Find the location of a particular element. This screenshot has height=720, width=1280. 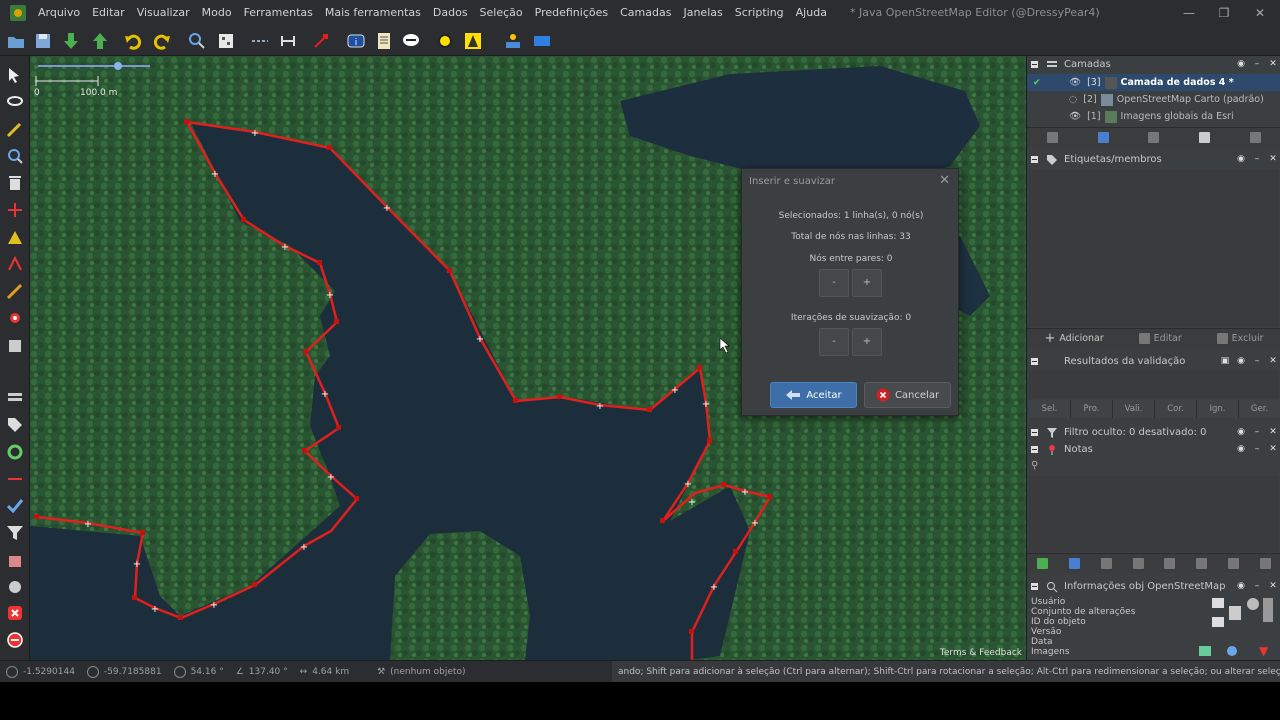

notes-panel-header: Notas ◉ – ✕ is located at coordinates (1153, 449).